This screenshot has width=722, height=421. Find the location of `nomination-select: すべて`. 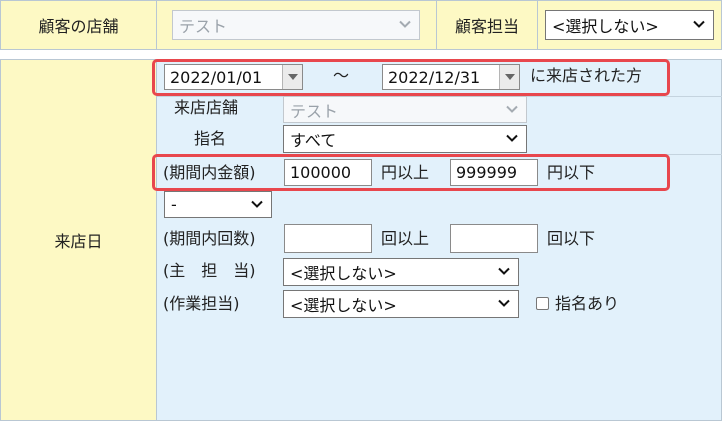

nomination-select: すべて is located at coordinates (405, 139).